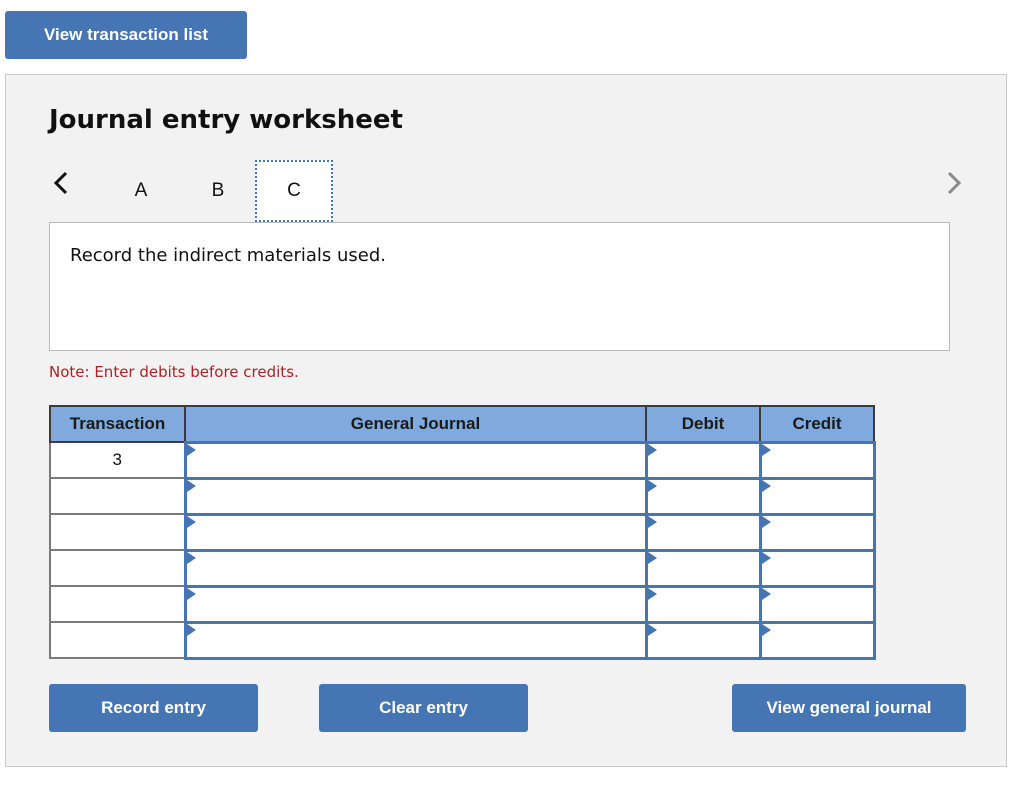 The width and height of the screenshot is (1024, 791). I want to click on clear-entry-button: Clear entry, so click(423, 708).